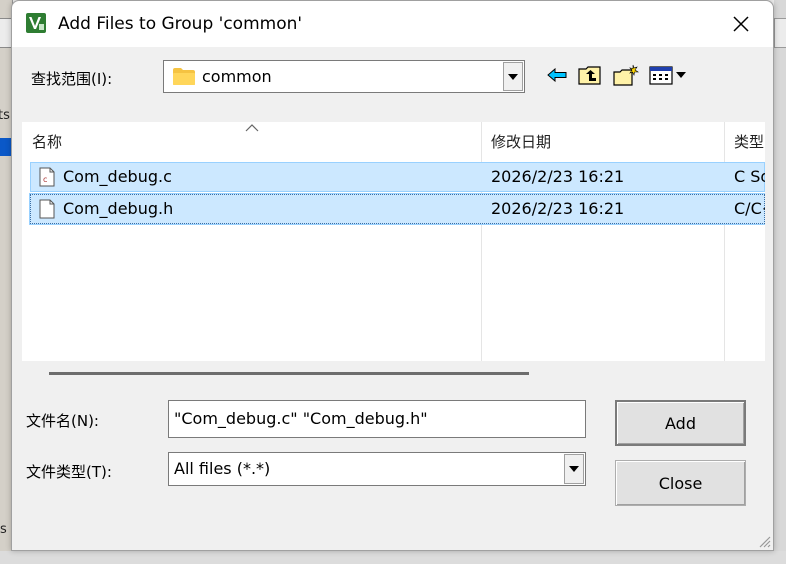 The image size is (786, 564). What do you see at coordinates (62, 421) in the screenshot?
I see `file-name-label: 文件名(N):` at bounding box center [62, 421].